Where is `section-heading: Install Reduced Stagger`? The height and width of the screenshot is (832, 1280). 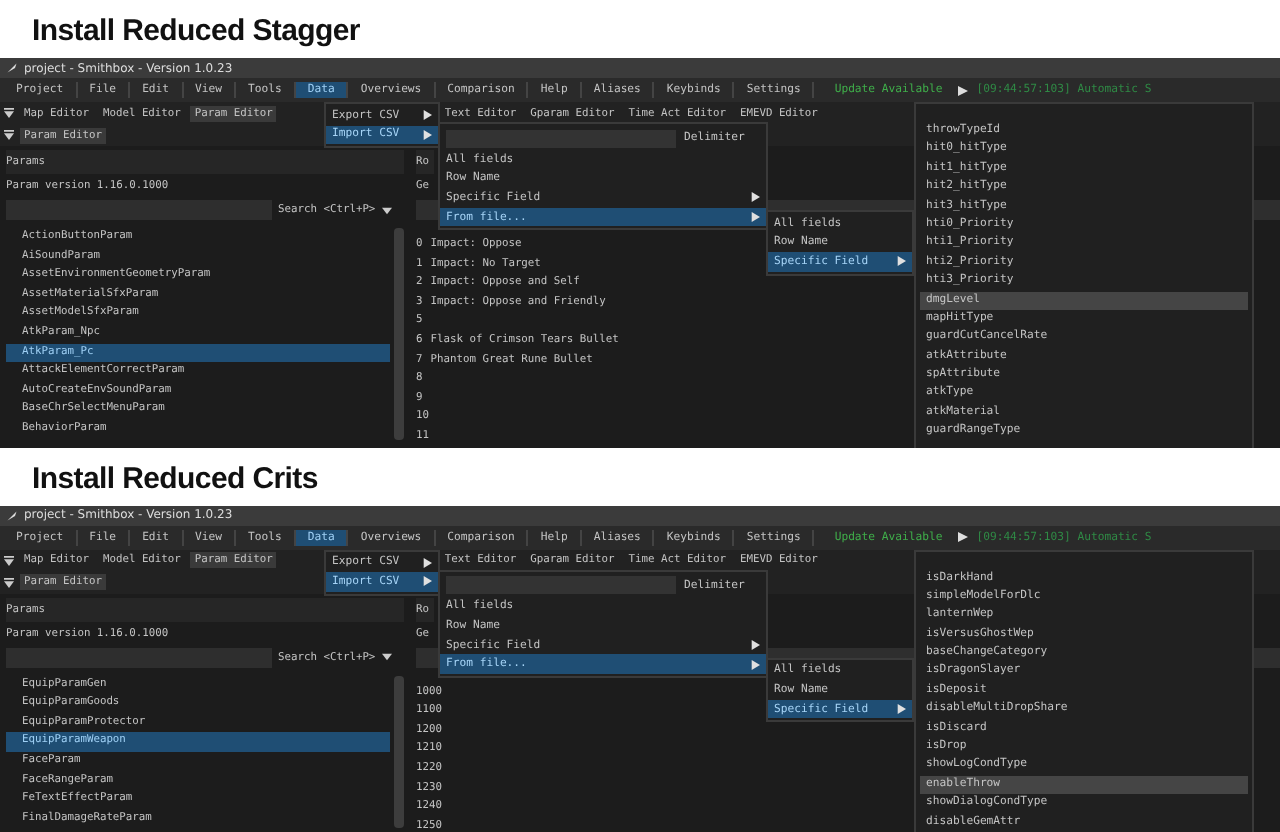
section-heading: Install Reduced Stagger is located at coordinates (196, 32).